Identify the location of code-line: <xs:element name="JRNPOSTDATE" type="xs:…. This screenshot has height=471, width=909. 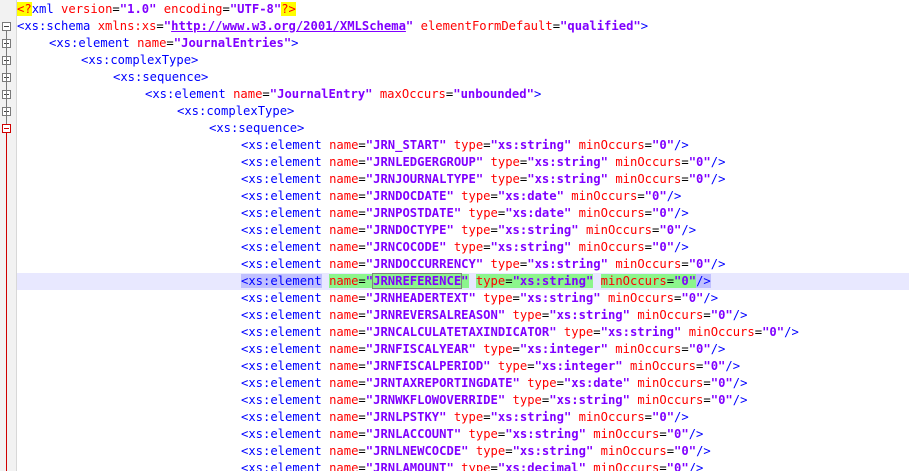
(463, 213).